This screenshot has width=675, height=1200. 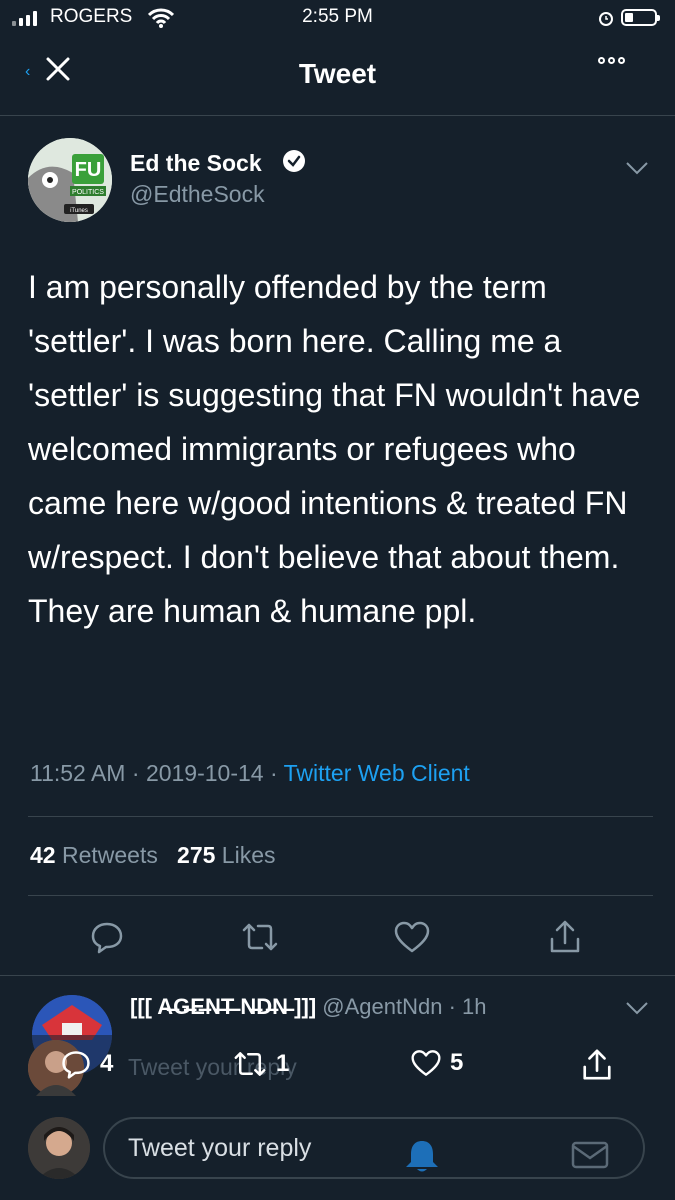 I want to click on overlay-retweet-button: 1, so click(x=260, y=1064).